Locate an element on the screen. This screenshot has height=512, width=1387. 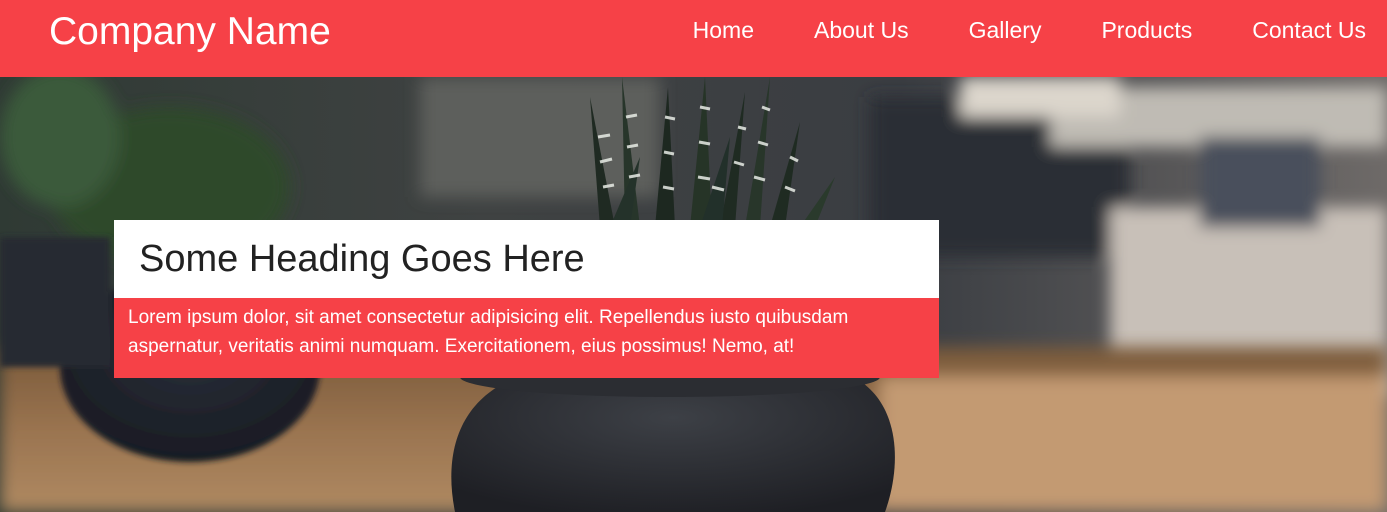
brand-logo-text: Company Name is located at coordinates (190, 32).